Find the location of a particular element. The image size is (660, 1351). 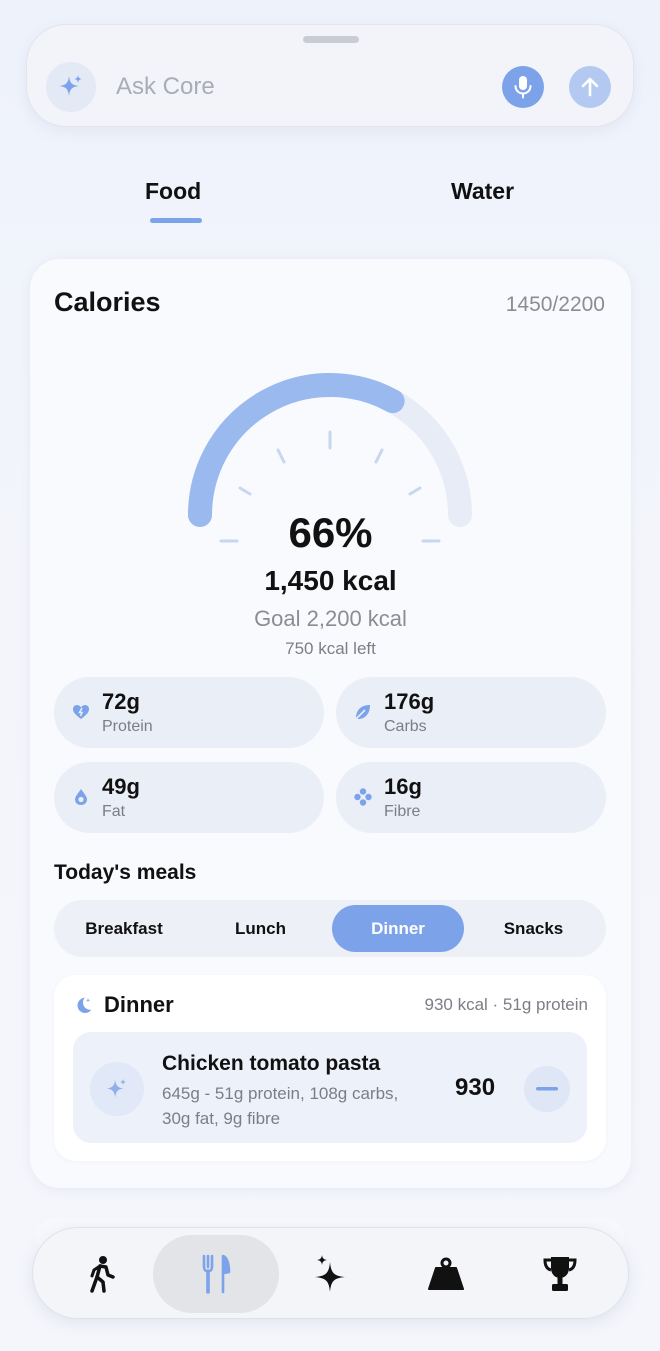

calorie-left: 750 kcal left is located at coordinates (330, 648).